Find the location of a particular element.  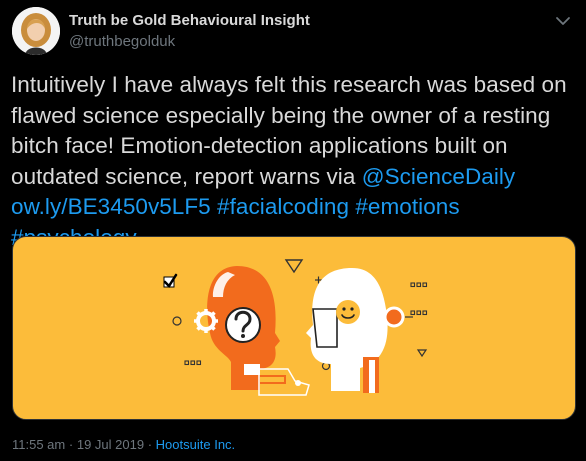

tweet-date: 19 Jul 2019 is located at coordinates (110, 444).